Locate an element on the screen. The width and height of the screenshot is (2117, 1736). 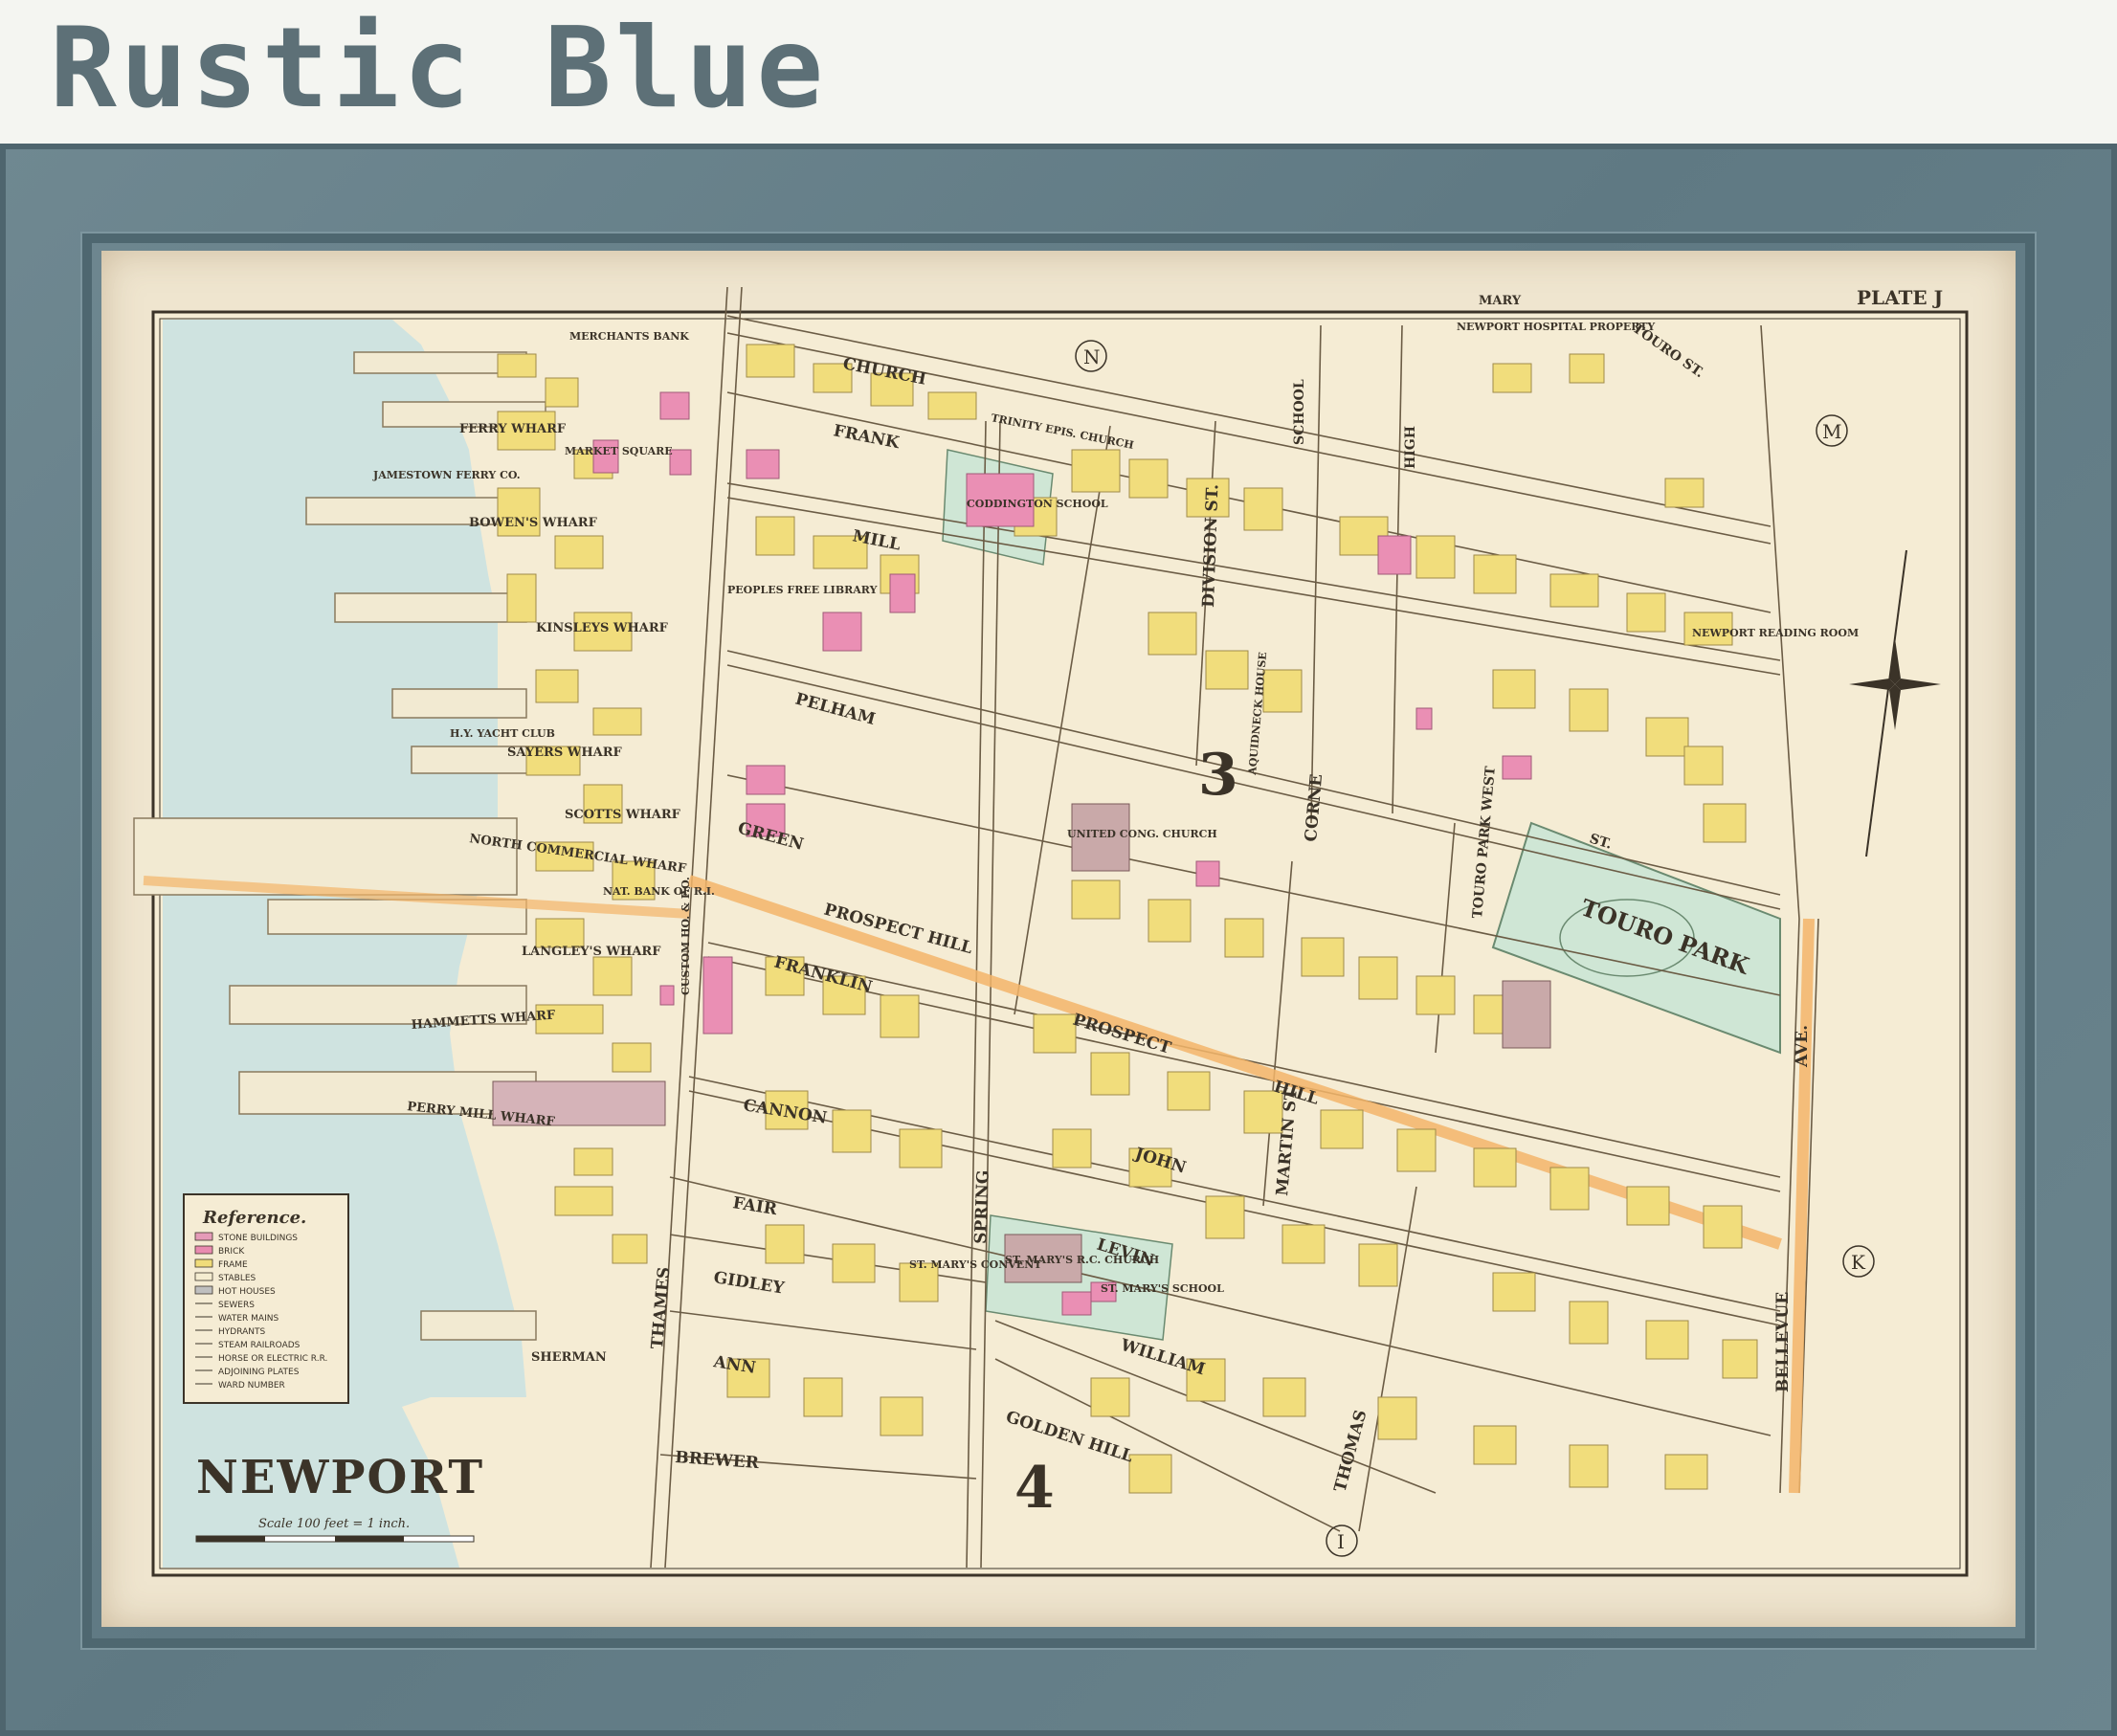
legend-item-label: FRAME is located at coordinates (233, 1265).